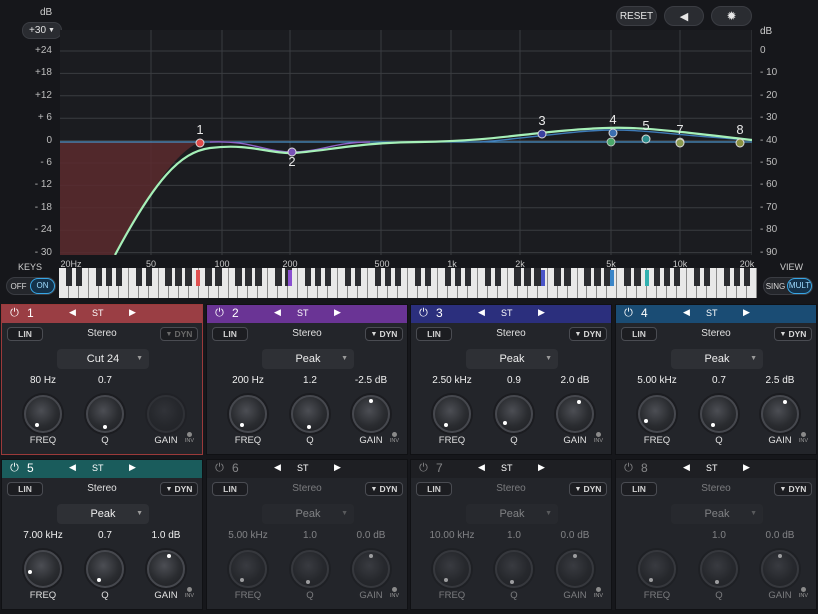 This screenshot has height=614, width=818. What do you see at coordinates (31, 286) in the screenshot?
I see `keys-toggle: OFF ON` at bounding box center [31, 286].